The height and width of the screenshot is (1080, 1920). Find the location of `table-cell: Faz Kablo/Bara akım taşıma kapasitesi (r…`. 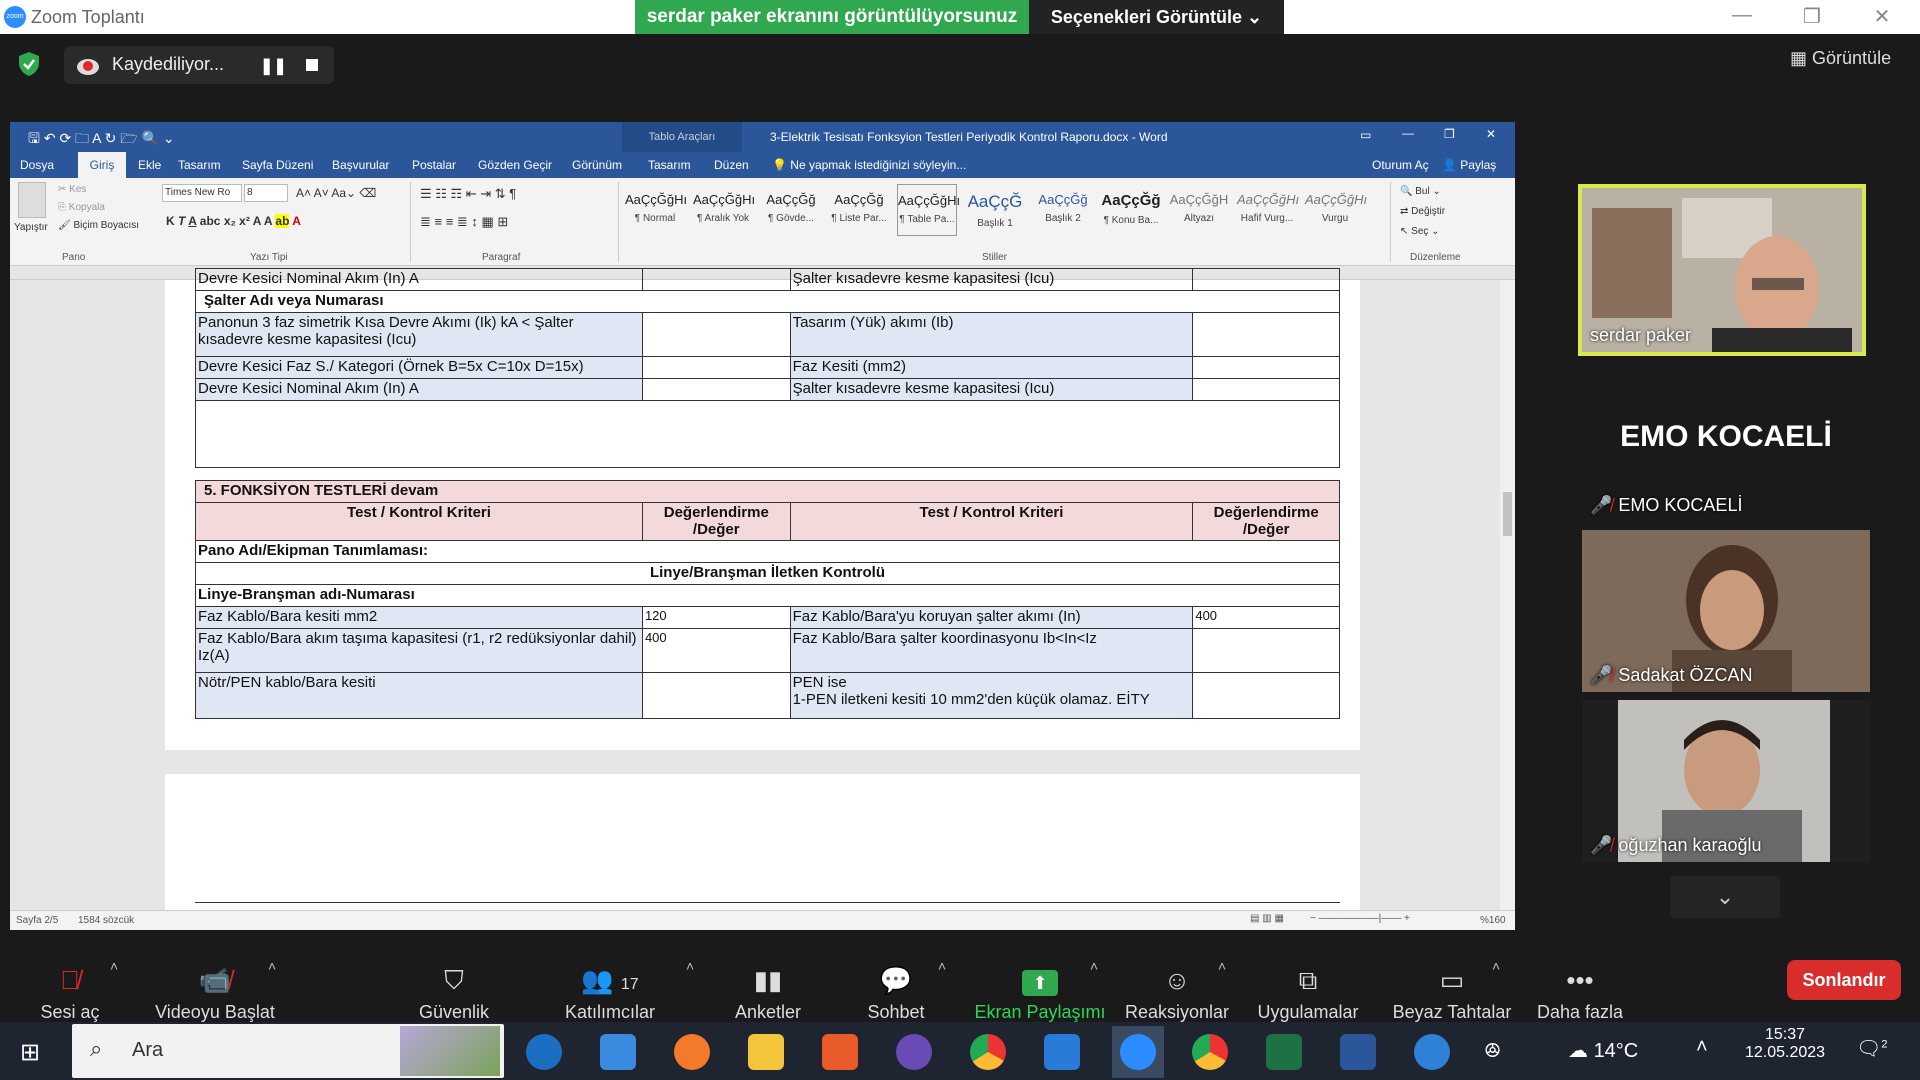

table-cell: Faz Kablo/Bara akım taşıma kapasitesi (r… is located at coordinates (419, 650).